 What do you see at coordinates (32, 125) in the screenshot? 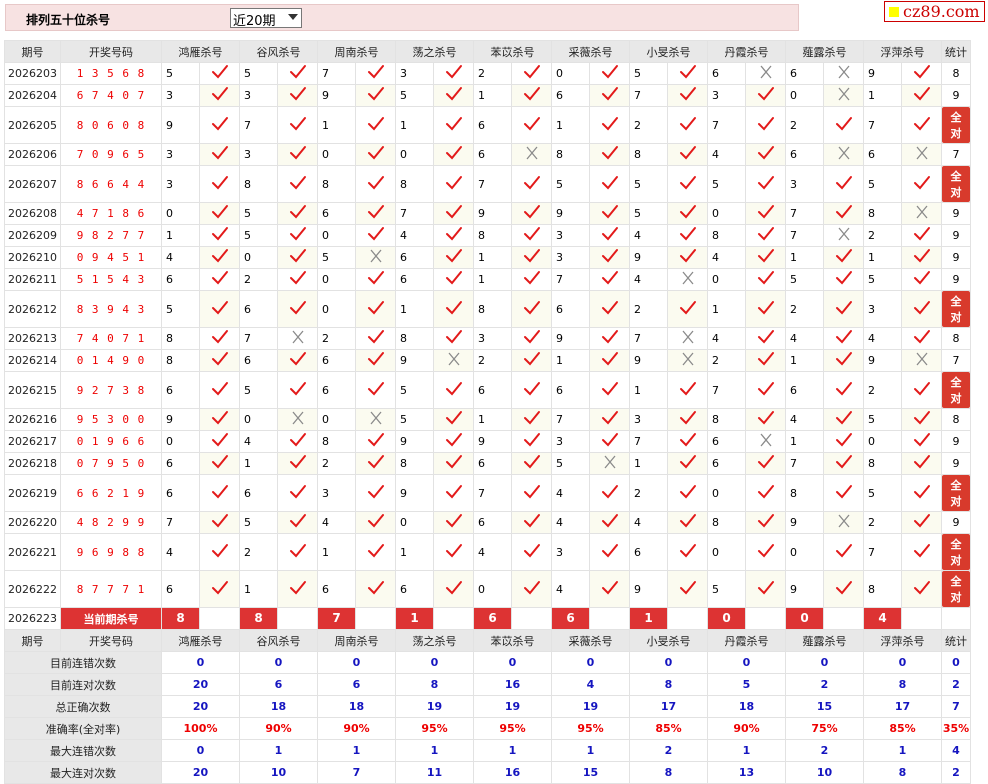
I see `period-cell: 2026205` at bounding box center [32, 125].